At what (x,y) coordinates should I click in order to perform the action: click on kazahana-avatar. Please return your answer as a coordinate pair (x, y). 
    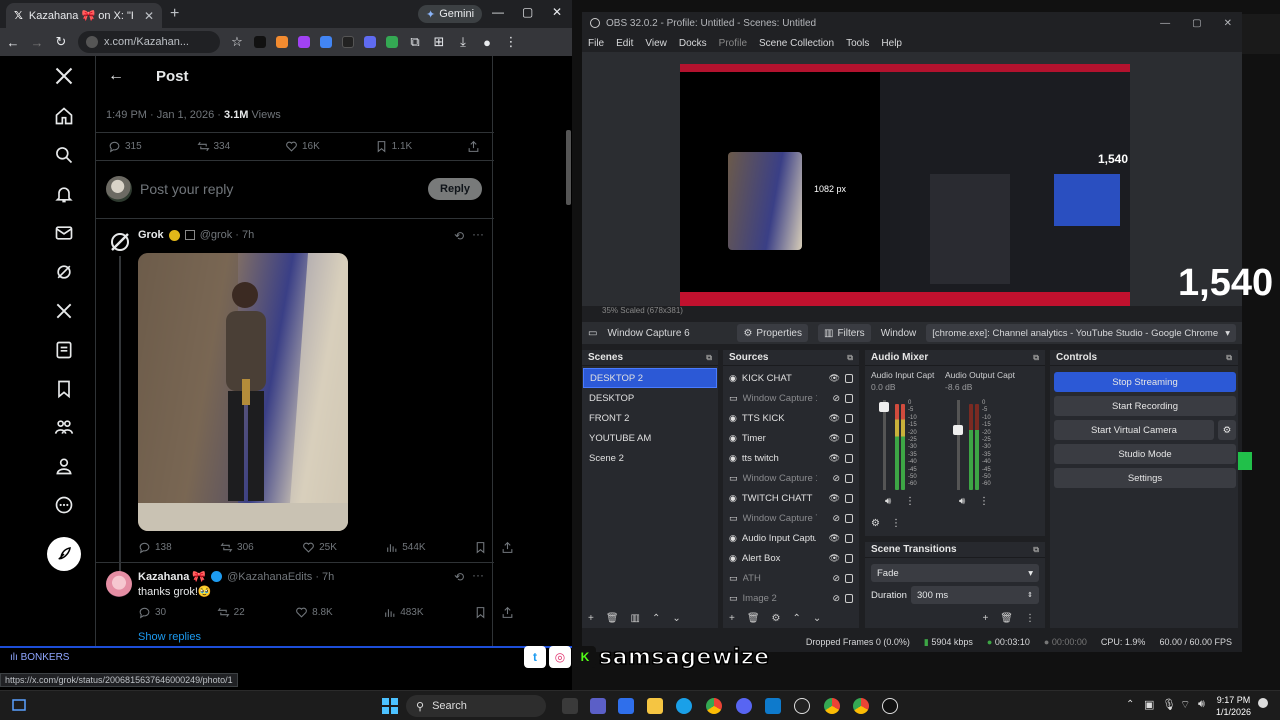
    Looking at the image, I should click on (119, 584).